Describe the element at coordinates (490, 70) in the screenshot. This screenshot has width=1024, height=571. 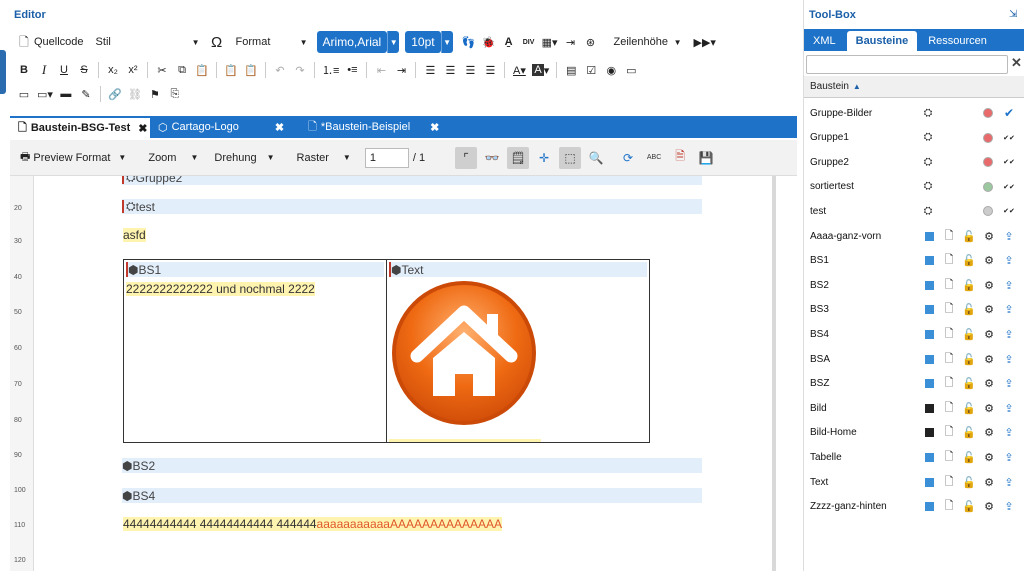
I see `justify-icon: ☰` at that location.